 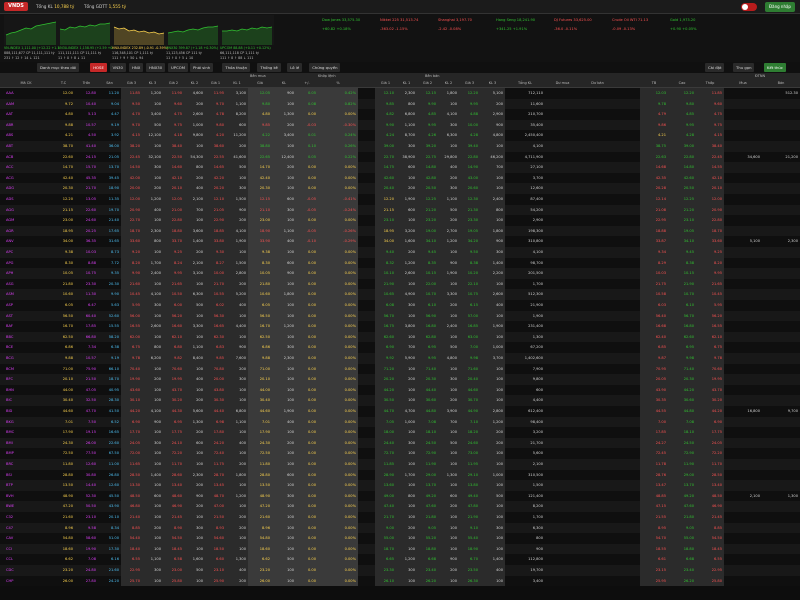 I want to click on symbol-cell: ABT, so click(x=26, y=146).